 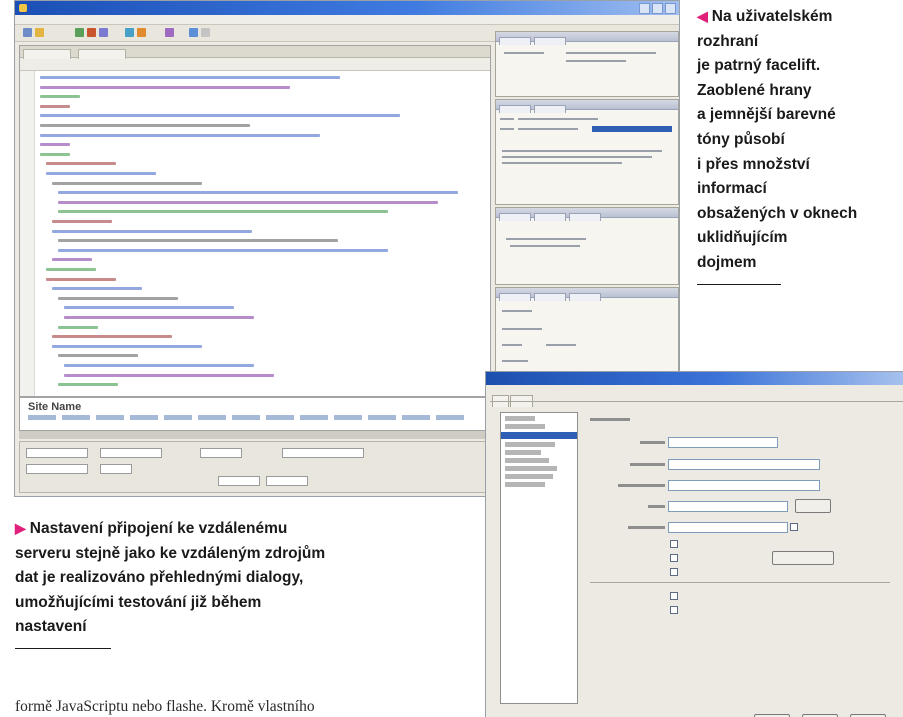 What do you see at coordinates (728, 527) in the screenshot?
I see `password-input` at bounding box center [728, 527].